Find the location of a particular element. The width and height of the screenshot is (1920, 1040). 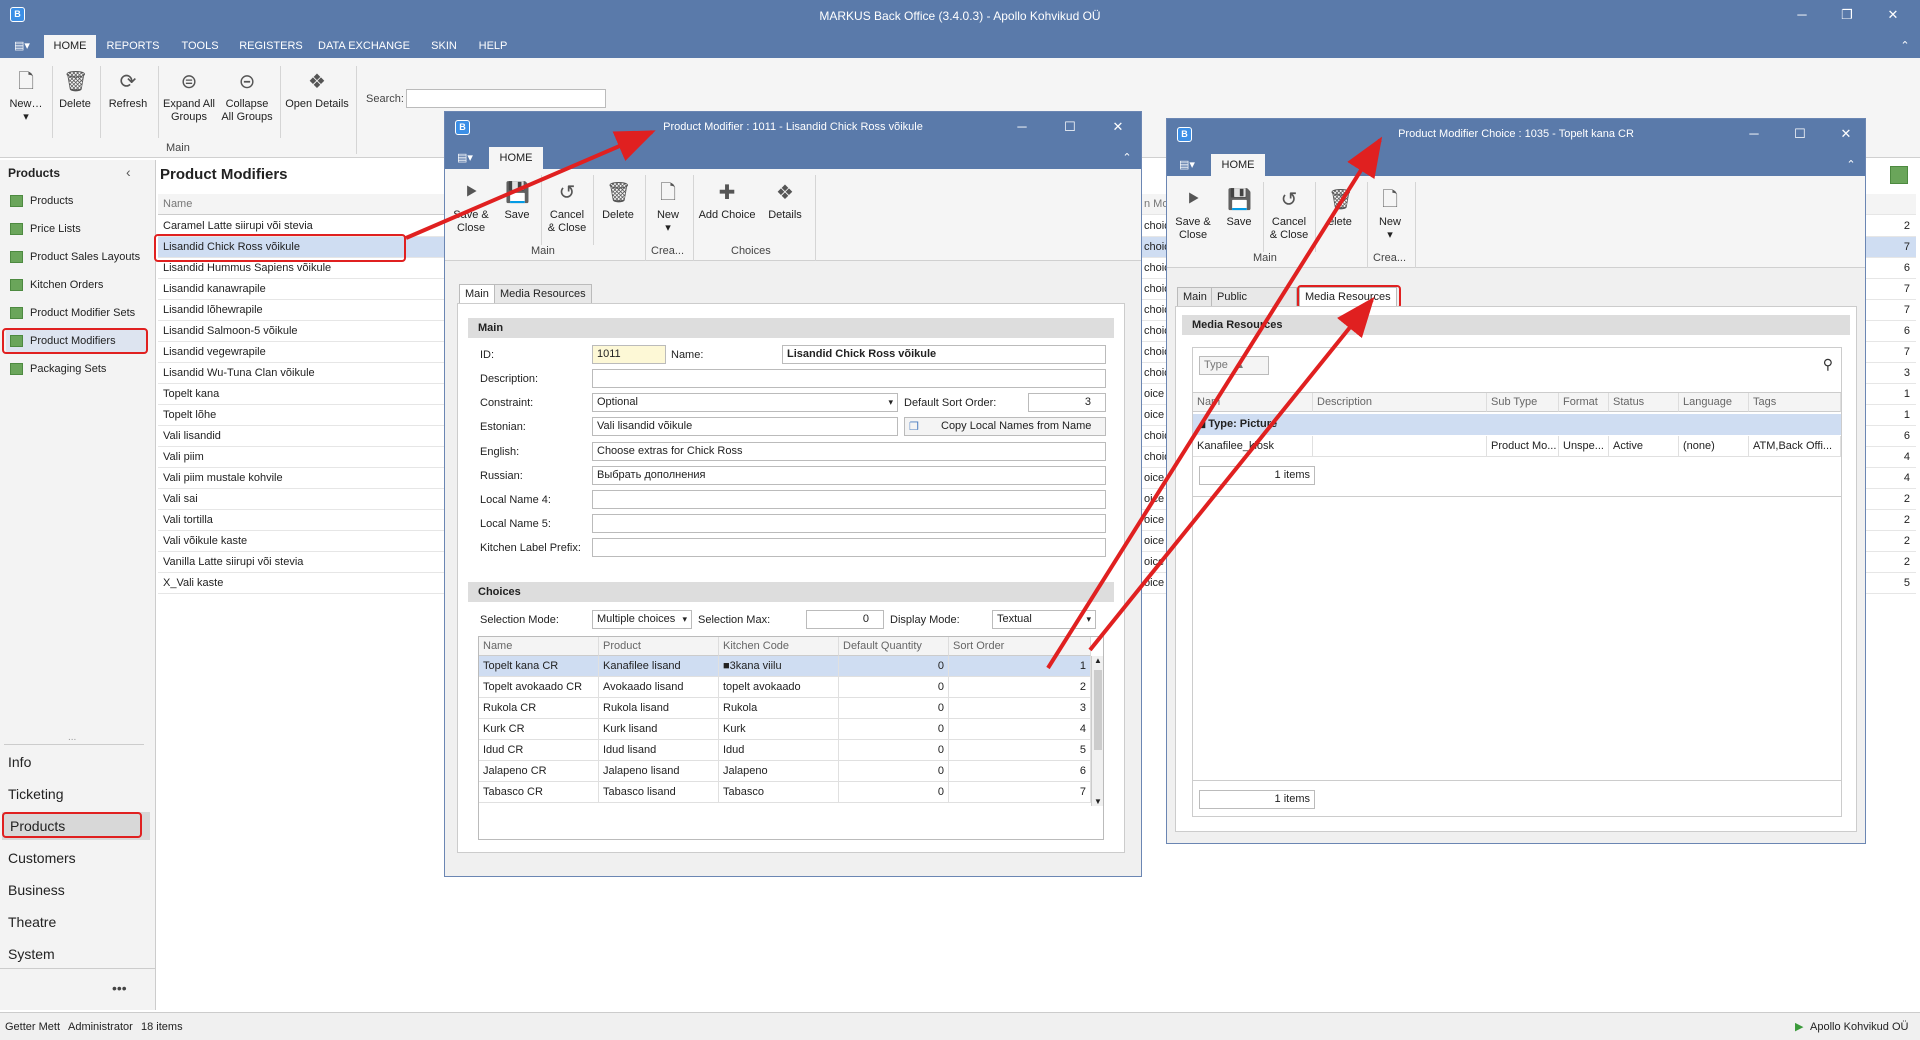

search-input is located at coordinates (506, 98).